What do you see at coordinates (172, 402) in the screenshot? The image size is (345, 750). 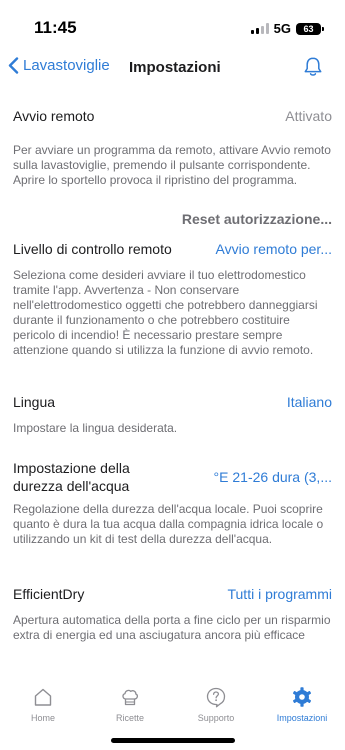 I see `setting-row: Lingua Italiano` at bounding box center [172, 402].